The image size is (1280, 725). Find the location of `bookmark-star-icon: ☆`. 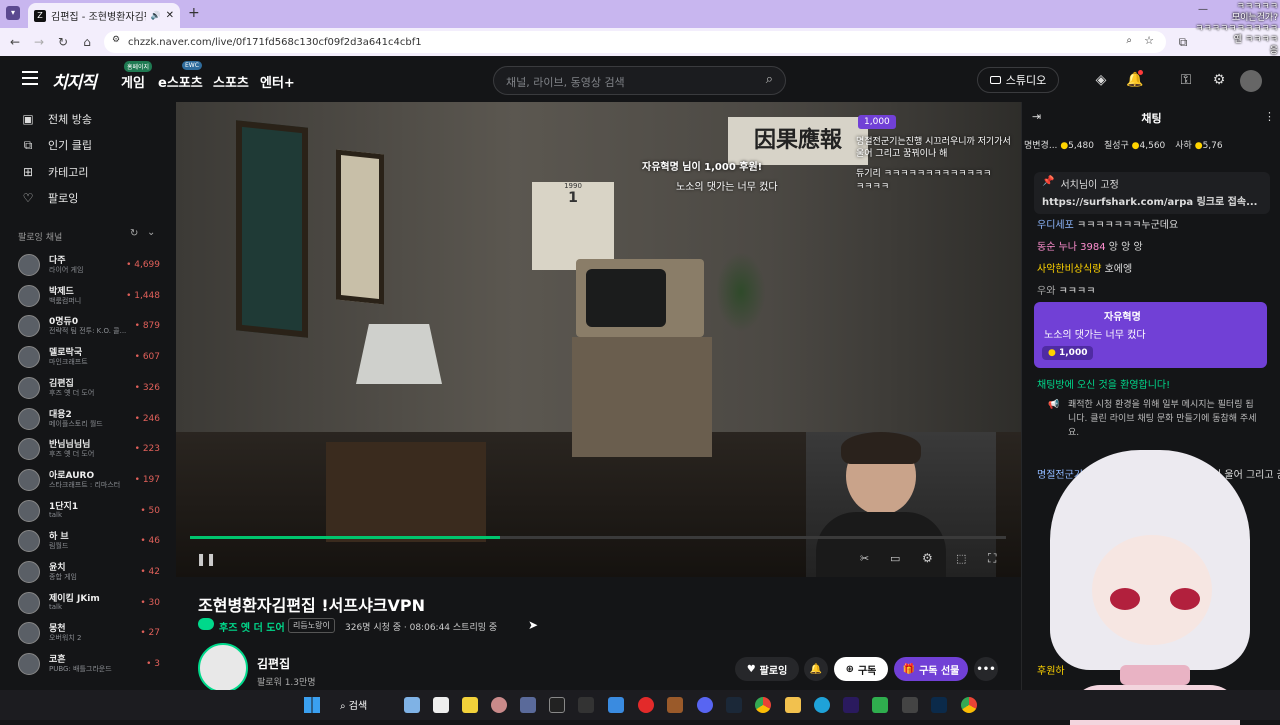

bookmark-star-icon: ☆ is located at coordinates (1149, 40).